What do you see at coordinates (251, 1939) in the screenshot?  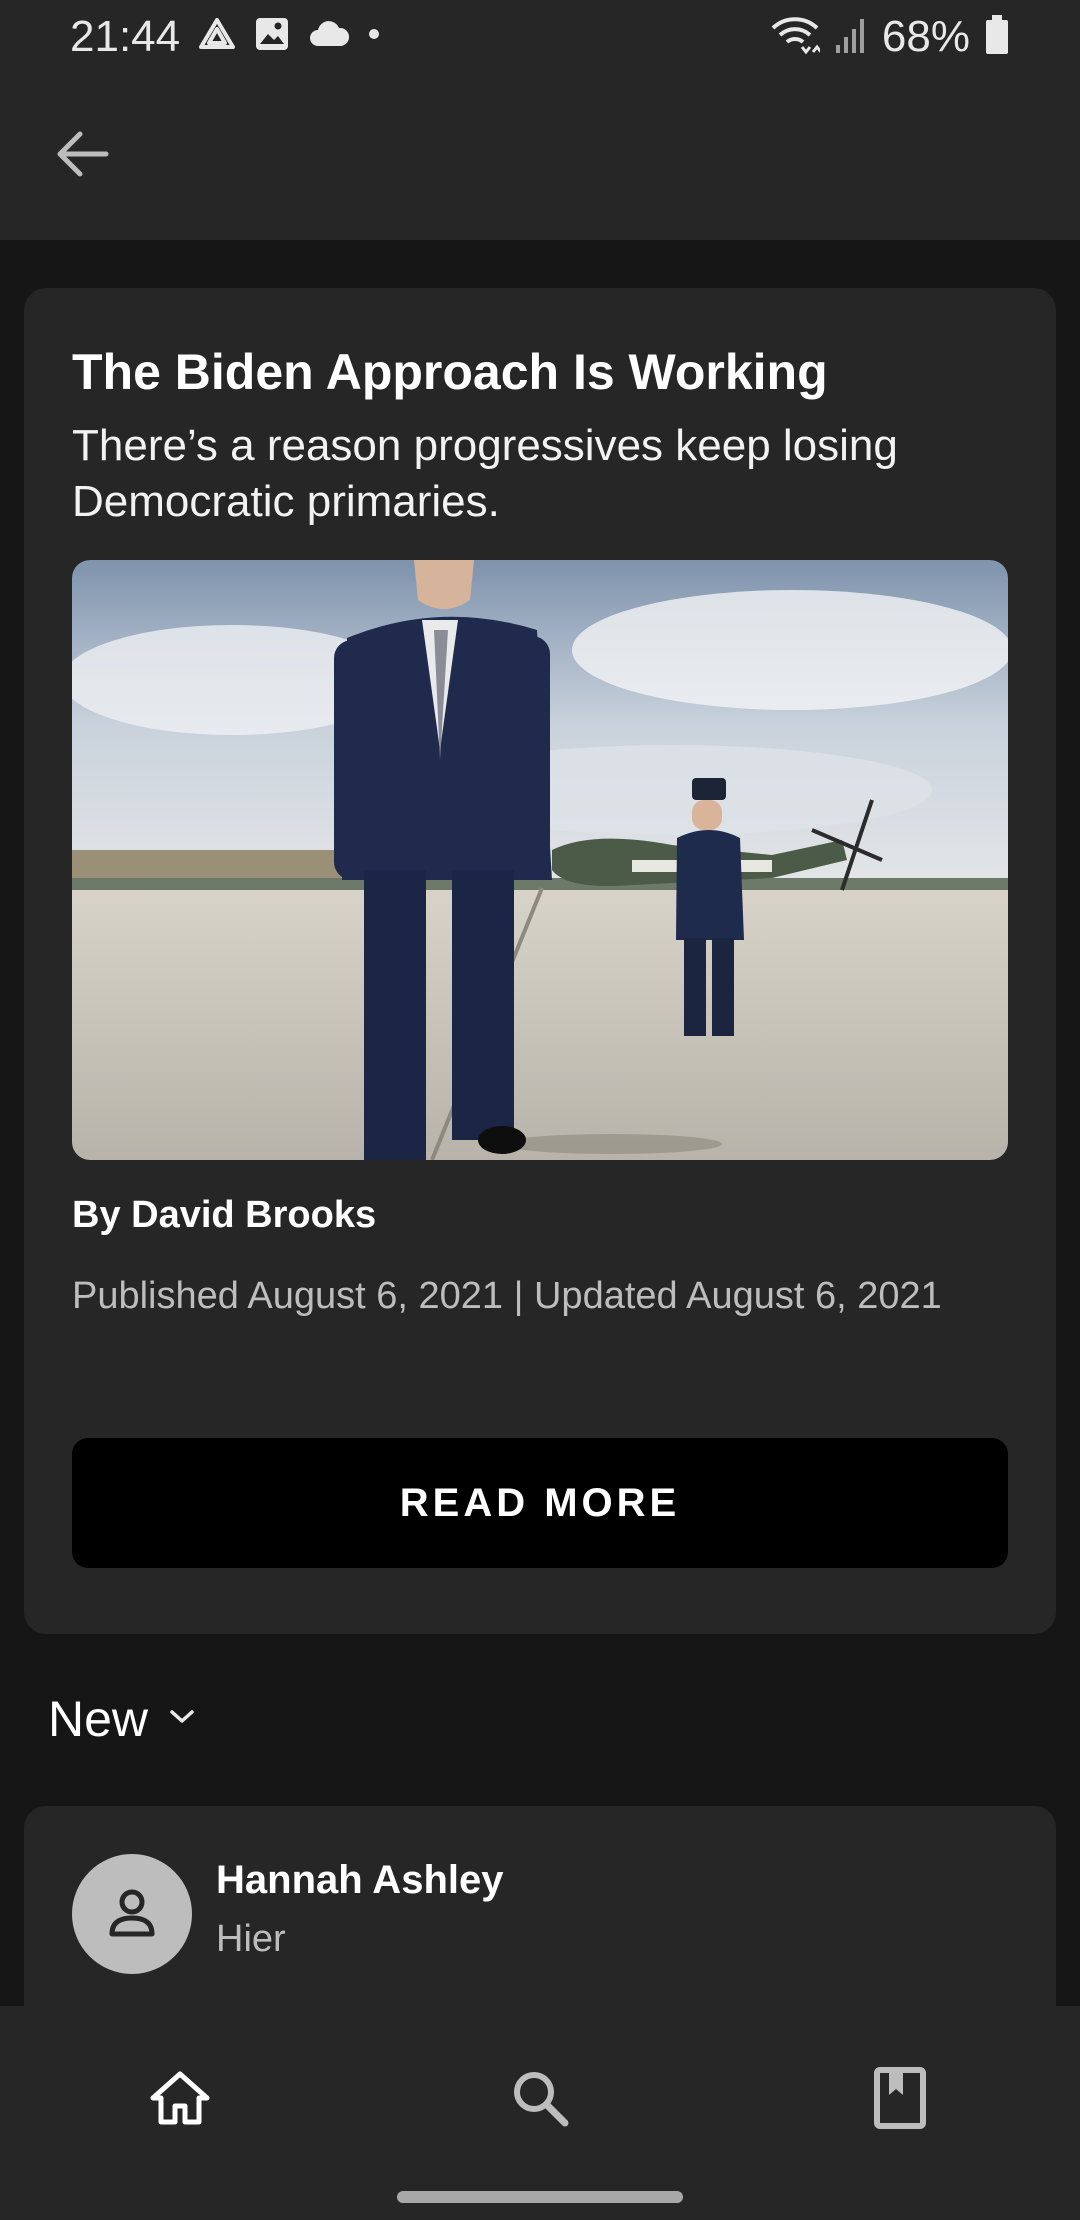 I see `comment-time: Hier` at bounding box center [251, 1939].